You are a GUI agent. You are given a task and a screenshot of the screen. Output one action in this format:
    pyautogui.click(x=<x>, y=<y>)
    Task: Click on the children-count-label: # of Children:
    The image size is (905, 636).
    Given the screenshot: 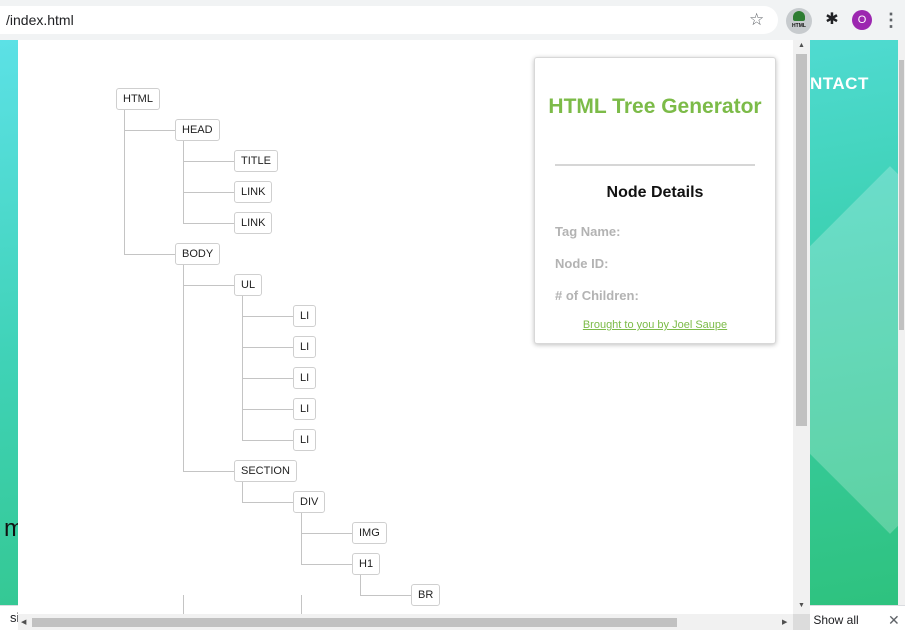 What is the action you would take?
    pyautogui.click(x=597, y=295)
    